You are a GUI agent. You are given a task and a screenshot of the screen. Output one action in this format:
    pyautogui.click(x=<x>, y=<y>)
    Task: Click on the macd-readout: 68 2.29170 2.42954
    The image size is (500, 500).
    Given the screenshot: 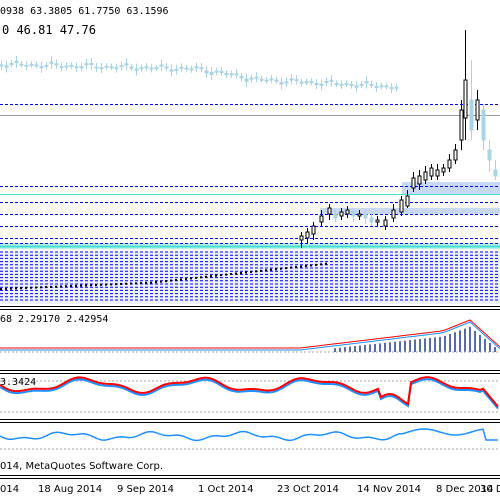 What is the action you would take?
    pyautogui.click(x=54, y=319)
    